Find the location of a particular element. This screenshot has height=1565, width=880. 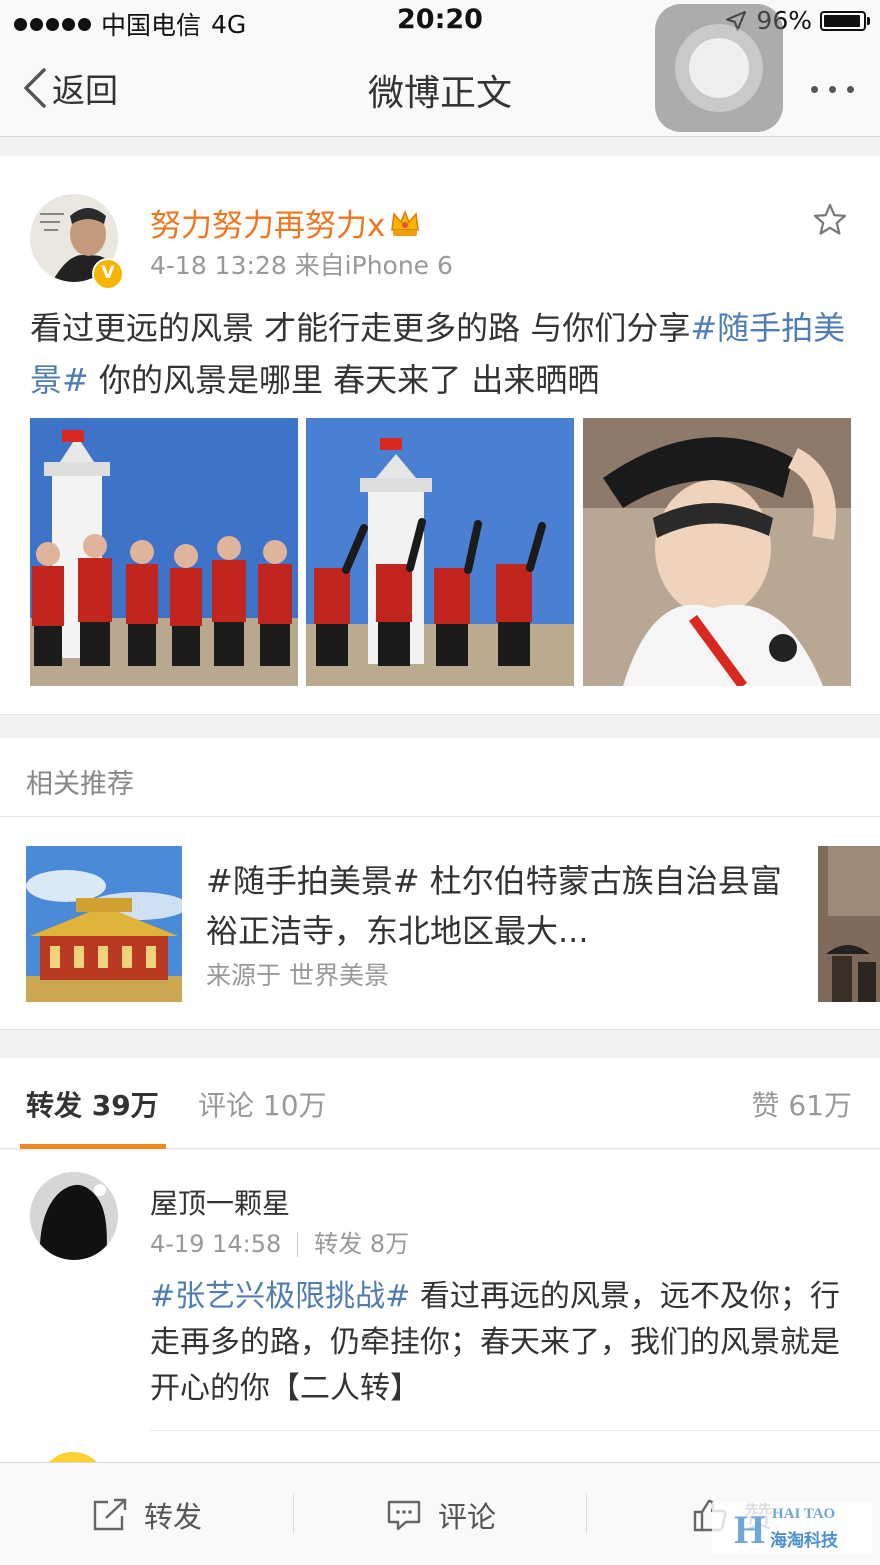

watermark-letter: H is located at coordinates (750, 1529).